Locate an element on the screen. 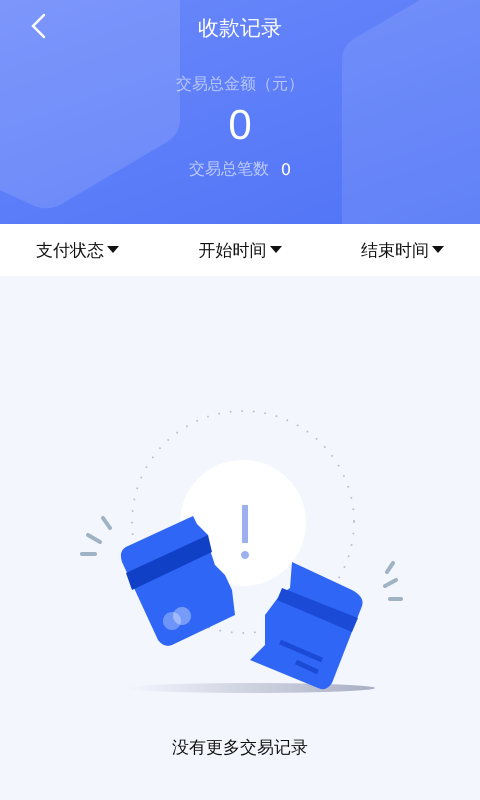  filter-dropdown: 结束时间 is located at coordinates (402, 250).